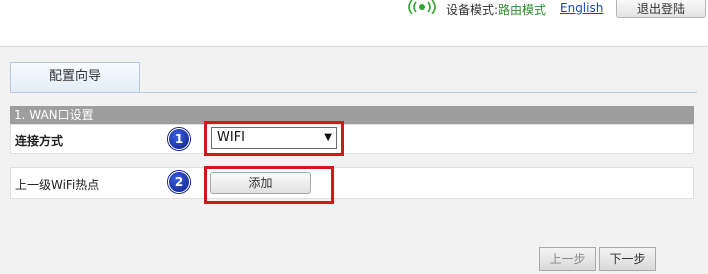 Image resolution: width=708 pixels, height=274 pixels. I want to click on device-mode-value: 路由模式, so click(522, 10).